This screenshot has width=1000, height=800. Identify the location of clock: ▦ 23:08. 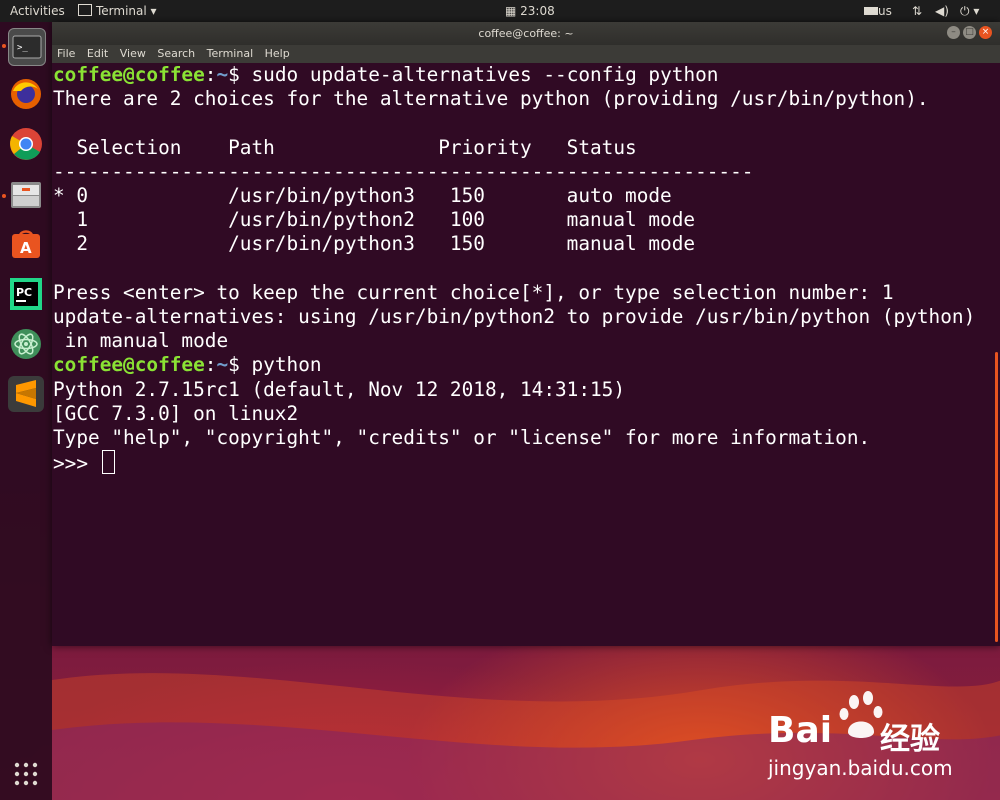
(530, 11).